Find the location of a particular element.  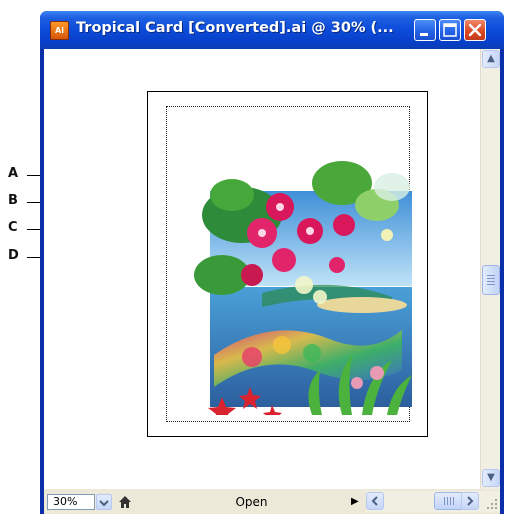

close-button is located at coordinates (475, 30).